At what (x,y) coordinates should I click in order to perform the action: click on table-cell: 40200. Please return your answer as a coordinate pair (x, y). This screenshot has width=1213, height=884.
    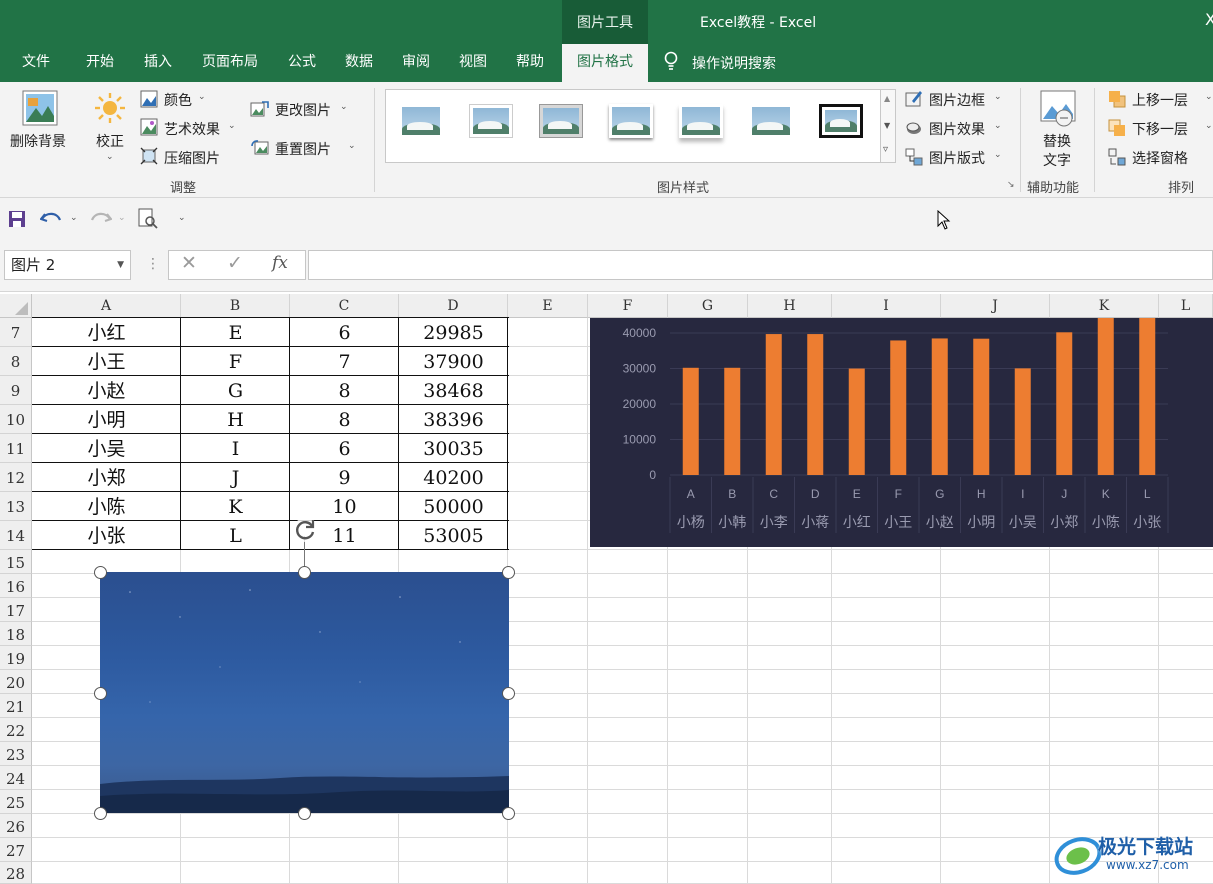
    Looking at the image, I should click on (453, 477).